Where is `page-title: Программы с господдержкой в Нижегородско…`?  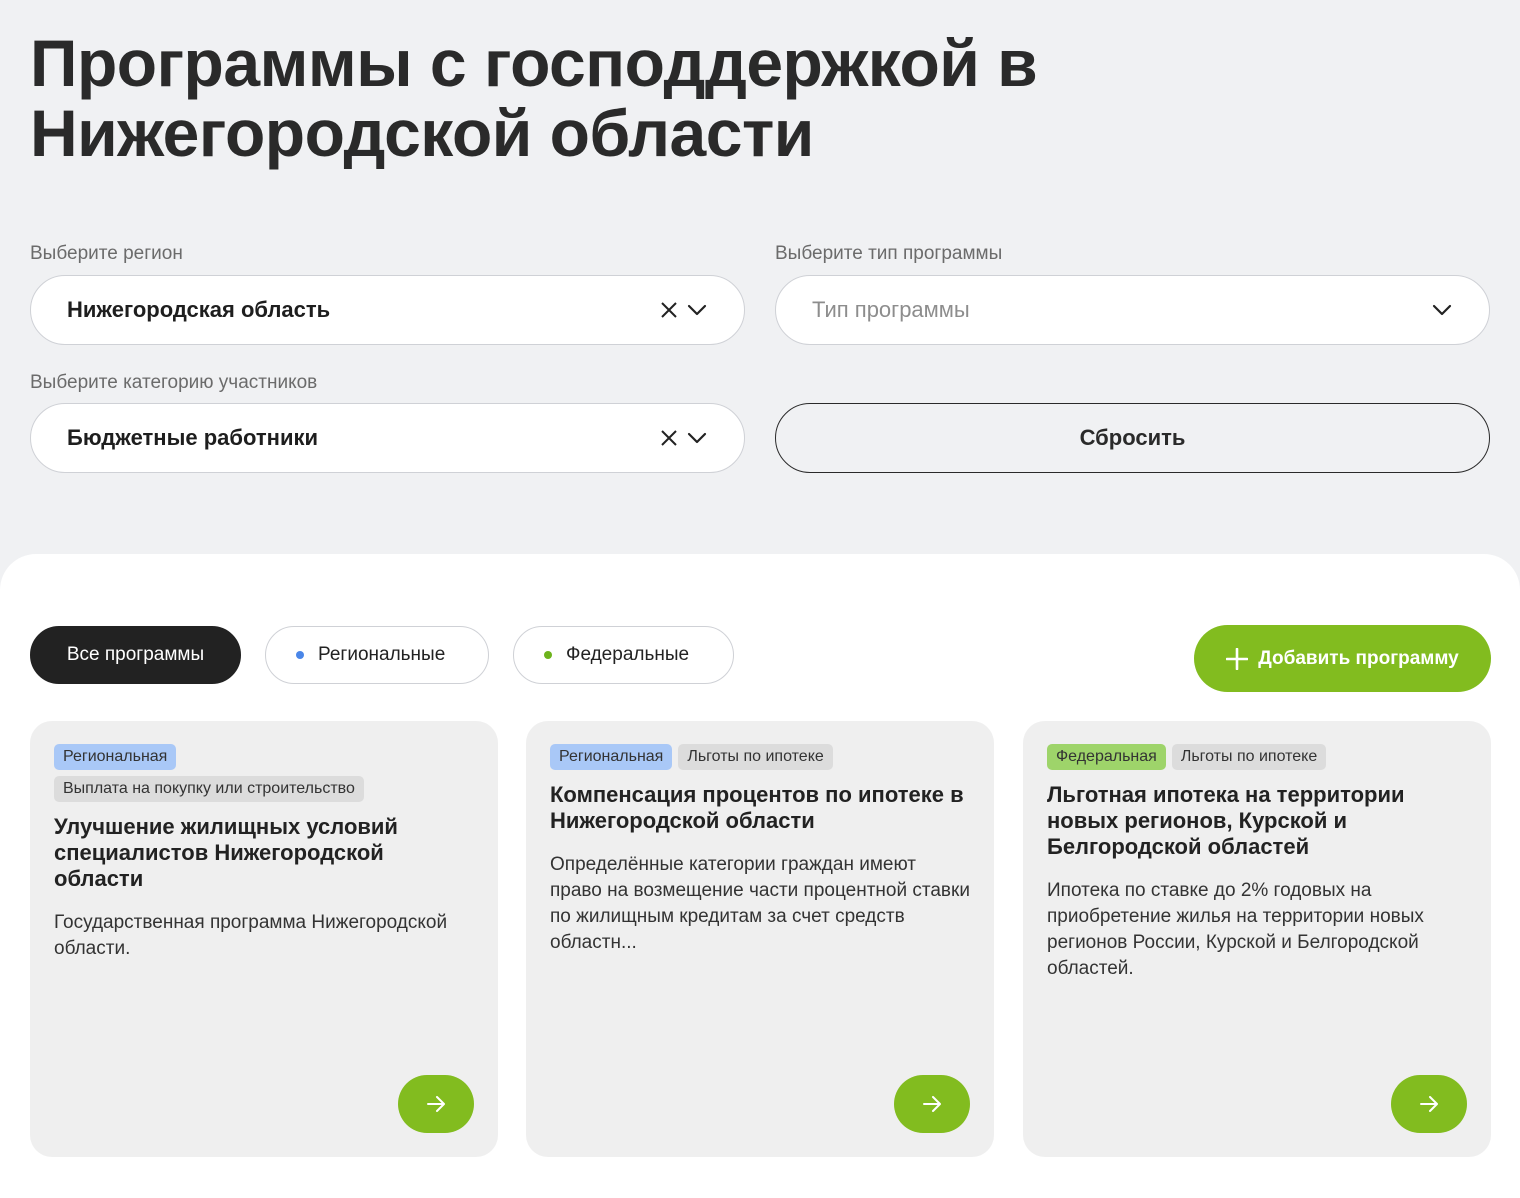
page-title: Программы с господдержкой в Нижегородско… is located at coordinates (534, 98).